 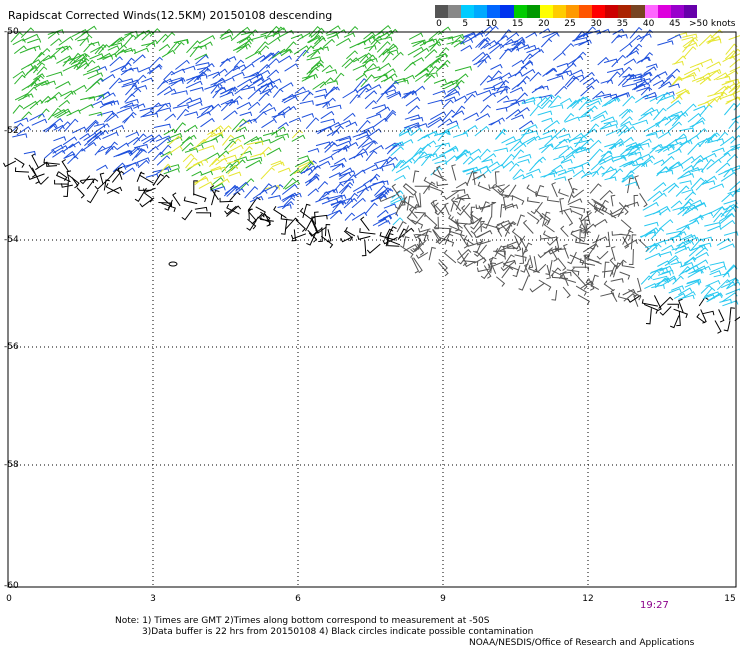 I want to click on contamination-circle, so click(x=173, y=264).